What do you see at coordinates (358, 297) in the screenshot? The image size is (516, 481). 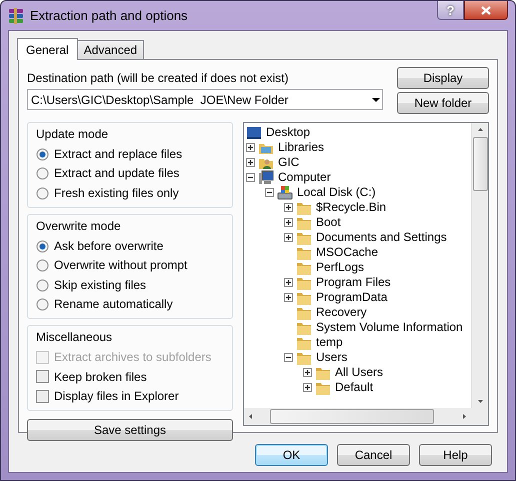 I see `tree-item: ProgramData` at bounding box center [358, 297].